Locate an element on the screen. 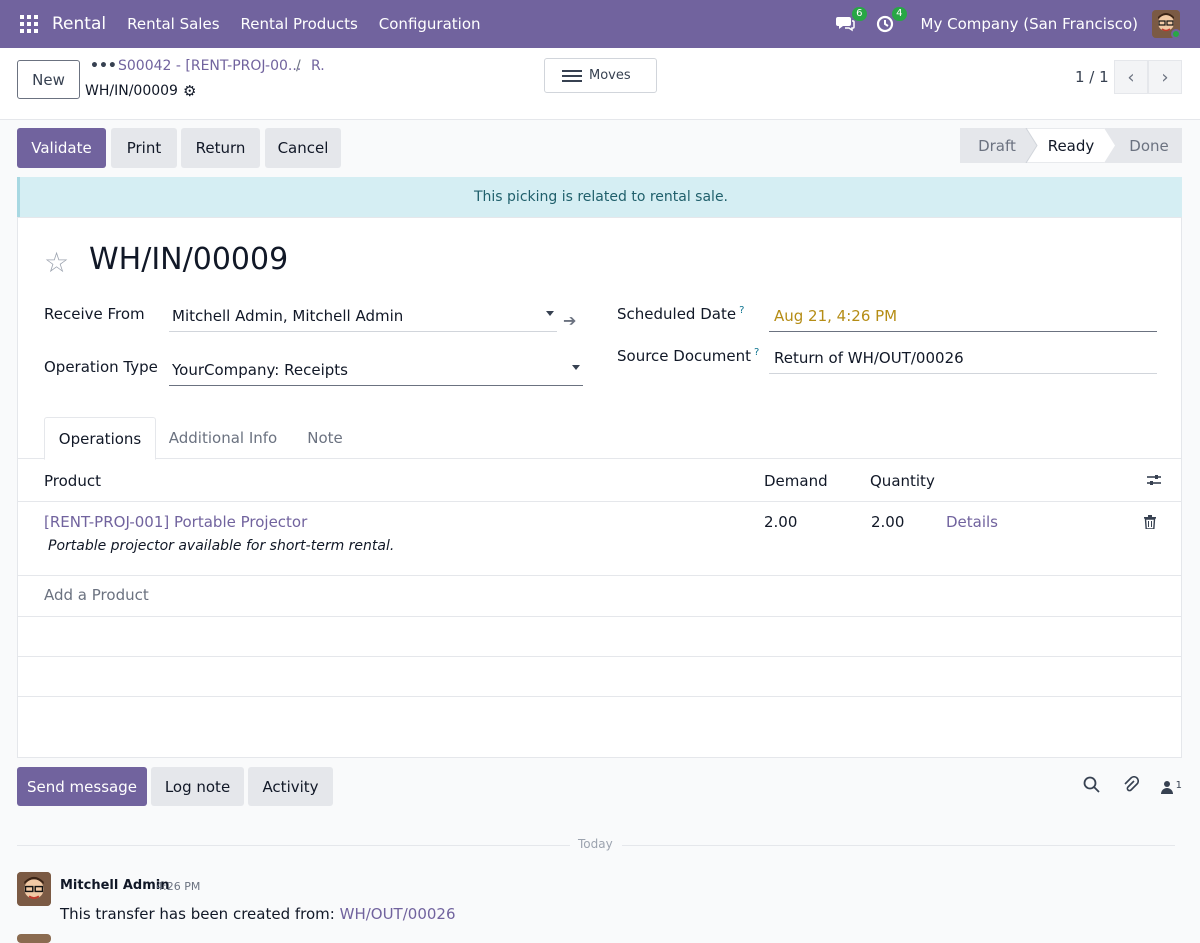 The height and width of the screenshot is (943, 1200). activities-icon: 4 is located at coordinates (891, 21).